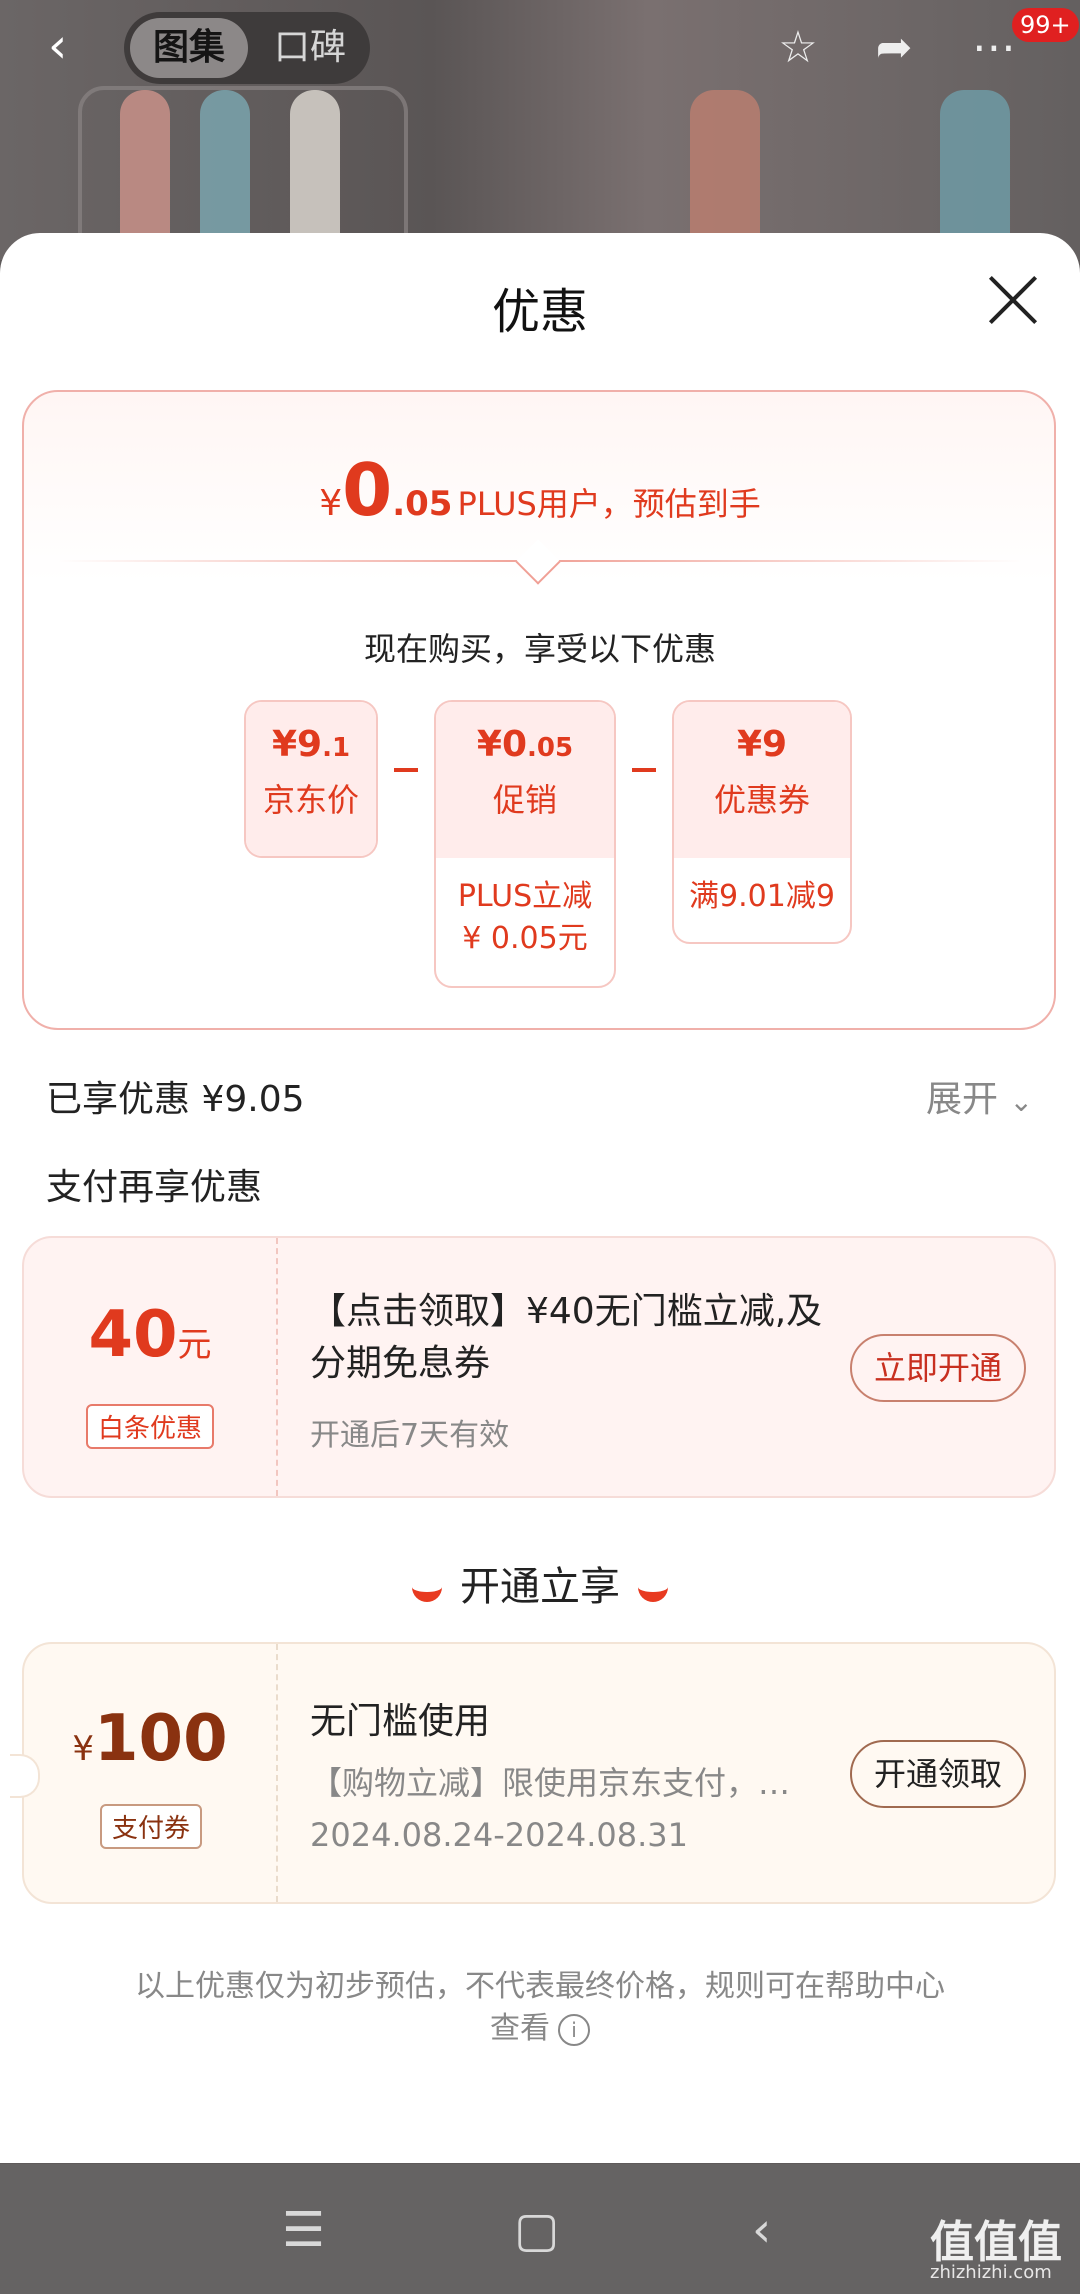  I want to click on estimated-price-headline: ¥0.05 PLUS用户，预估到手, so click(540, 490).